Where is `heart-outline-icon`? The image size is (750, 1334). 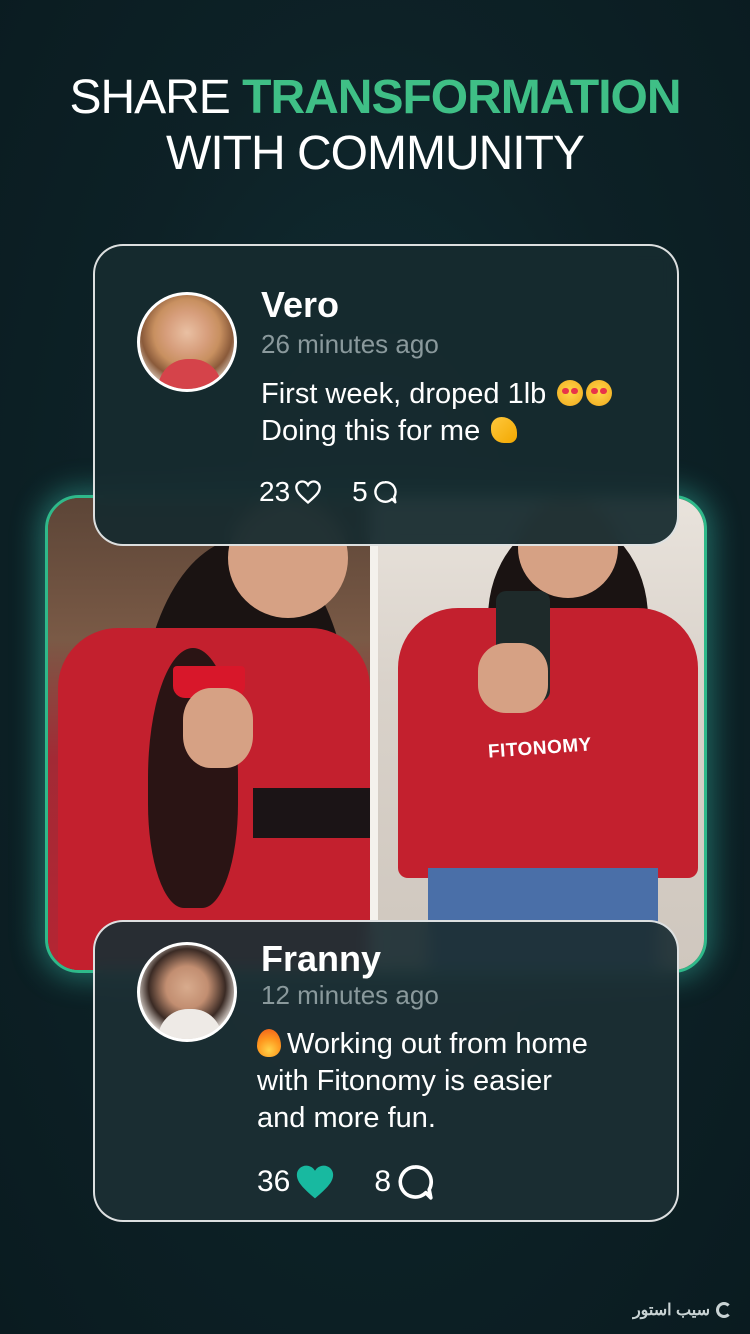 heart-outline-icon is located at coordinates (308, 492).